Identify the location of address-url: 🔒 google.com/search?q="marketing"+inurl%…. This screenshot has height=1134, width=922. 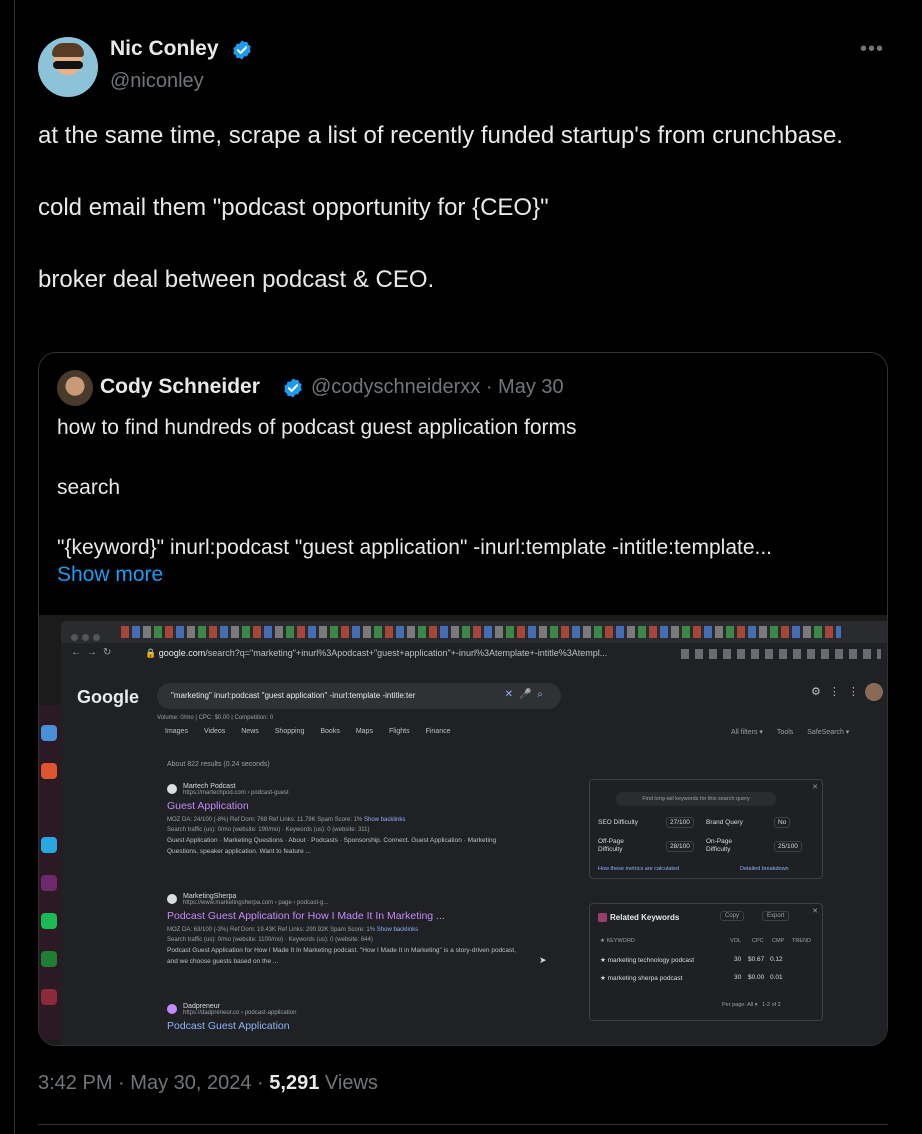
(376, 653).